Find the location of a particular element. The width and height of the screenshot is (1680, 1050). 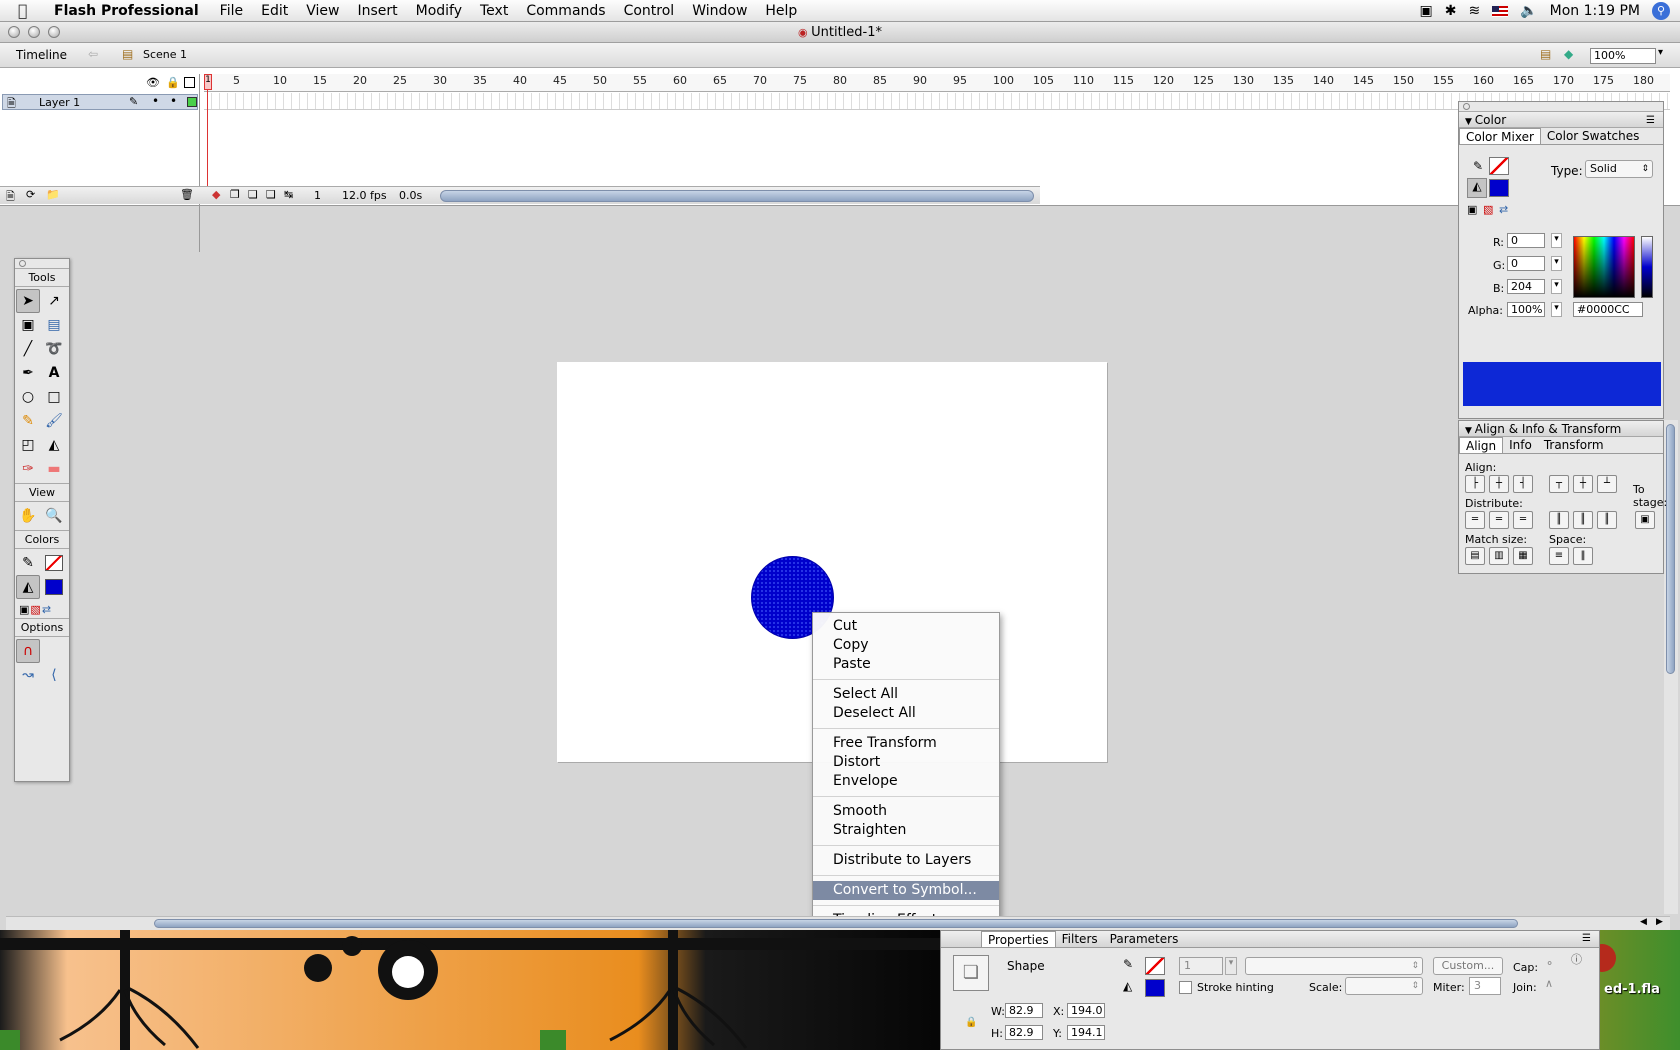

timeline-toggle: Timeline is located at coordinates (41, 55).